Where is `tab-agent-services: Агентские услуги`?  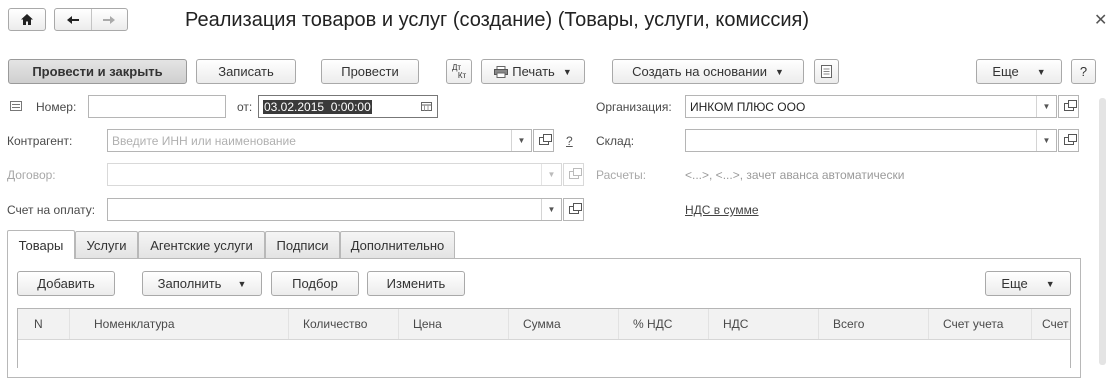 tab-agent-services: Агентские услуги is located at coordinates (201, 244).